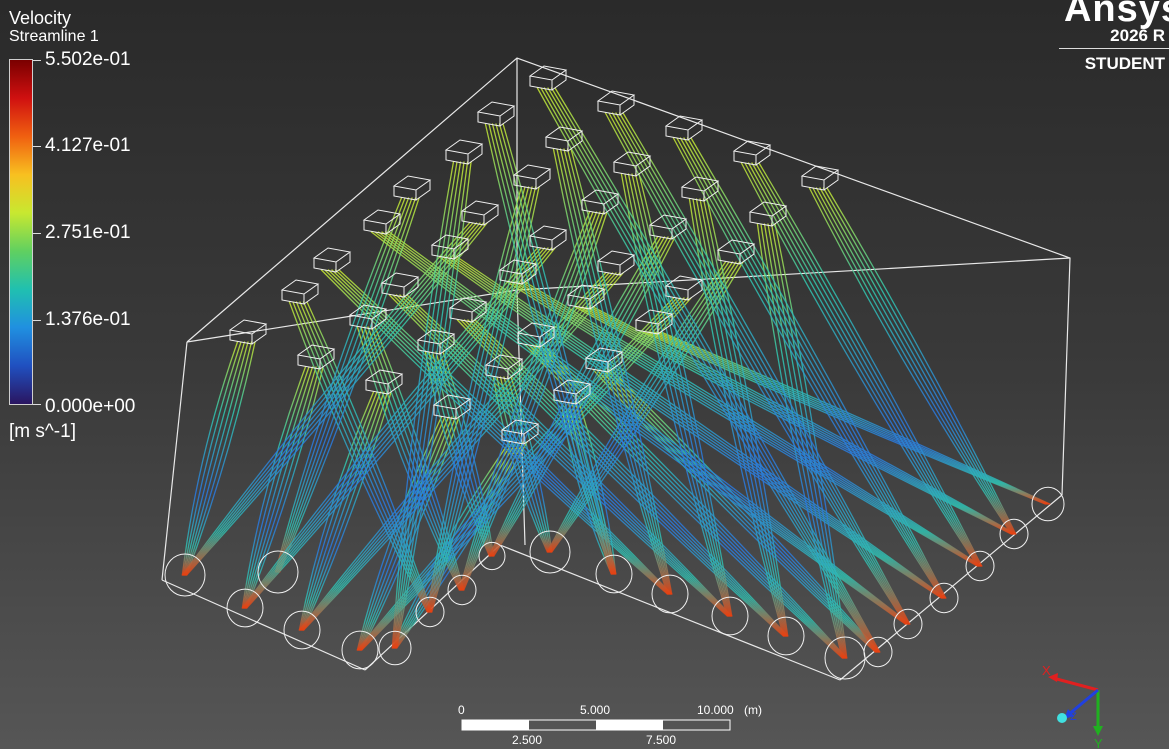 The image size is (1169, 749). Describe the element at coordinates (1098, 731) in the screenshot. I see `y-arrowhead` at that location.